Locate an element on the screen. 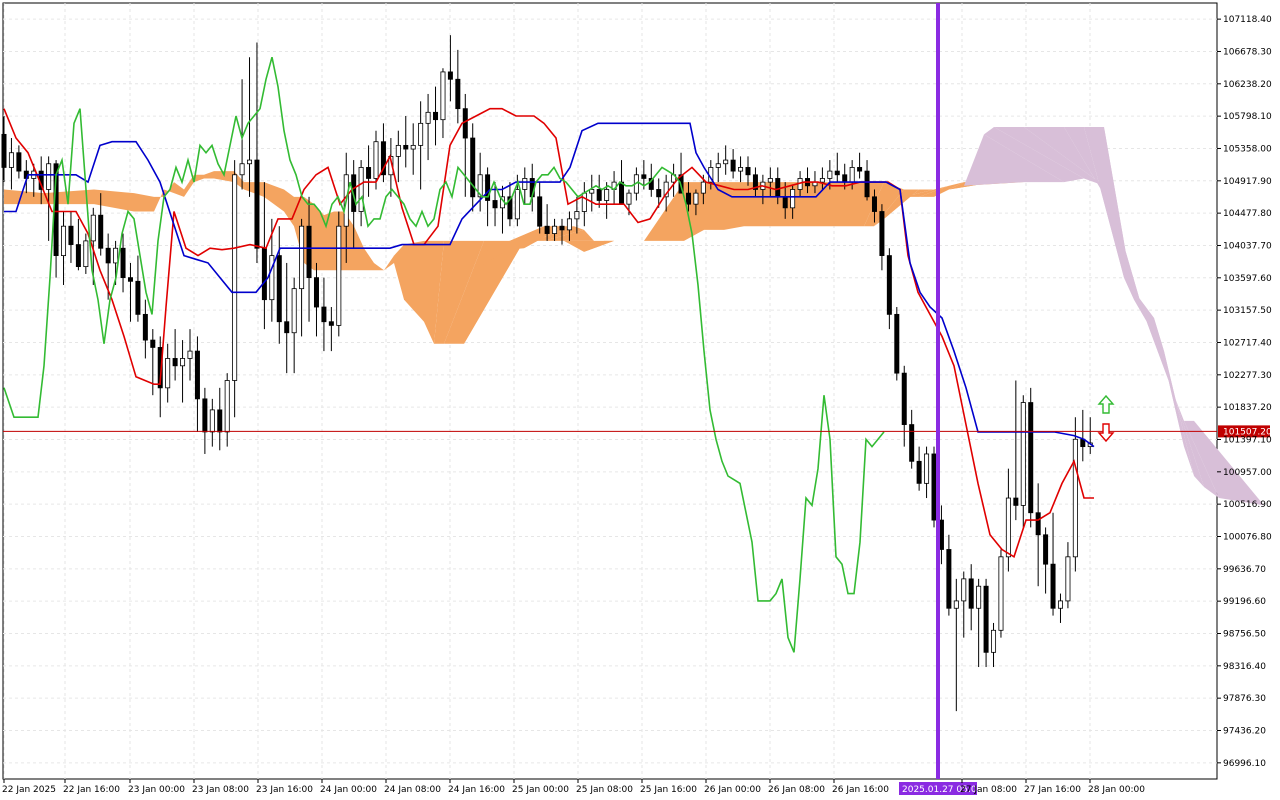 The height and width of the screenshot is (800, 1280). y-tick-label: 103597.60 is located at coordinates (1247, 279).